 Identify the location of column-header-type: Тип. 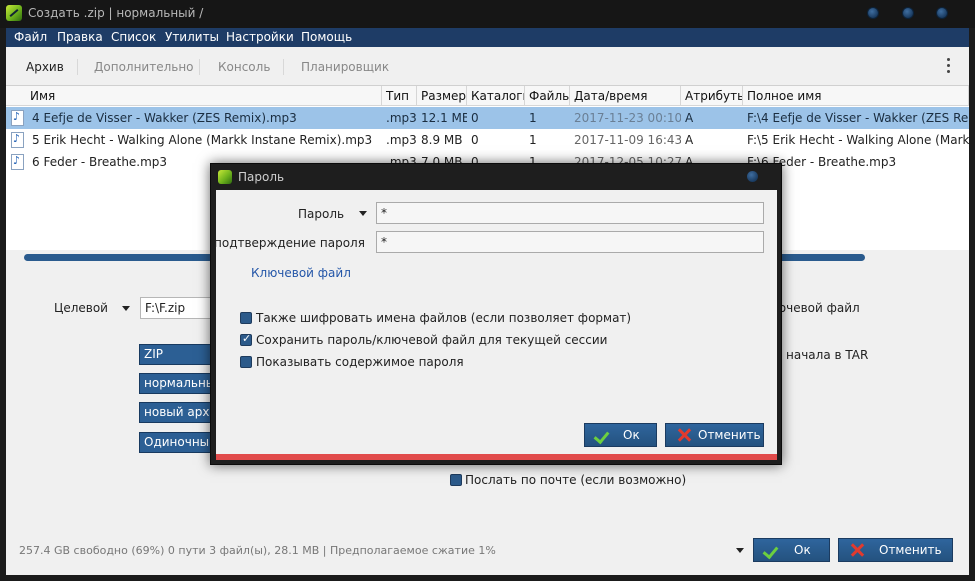
(399, 96).